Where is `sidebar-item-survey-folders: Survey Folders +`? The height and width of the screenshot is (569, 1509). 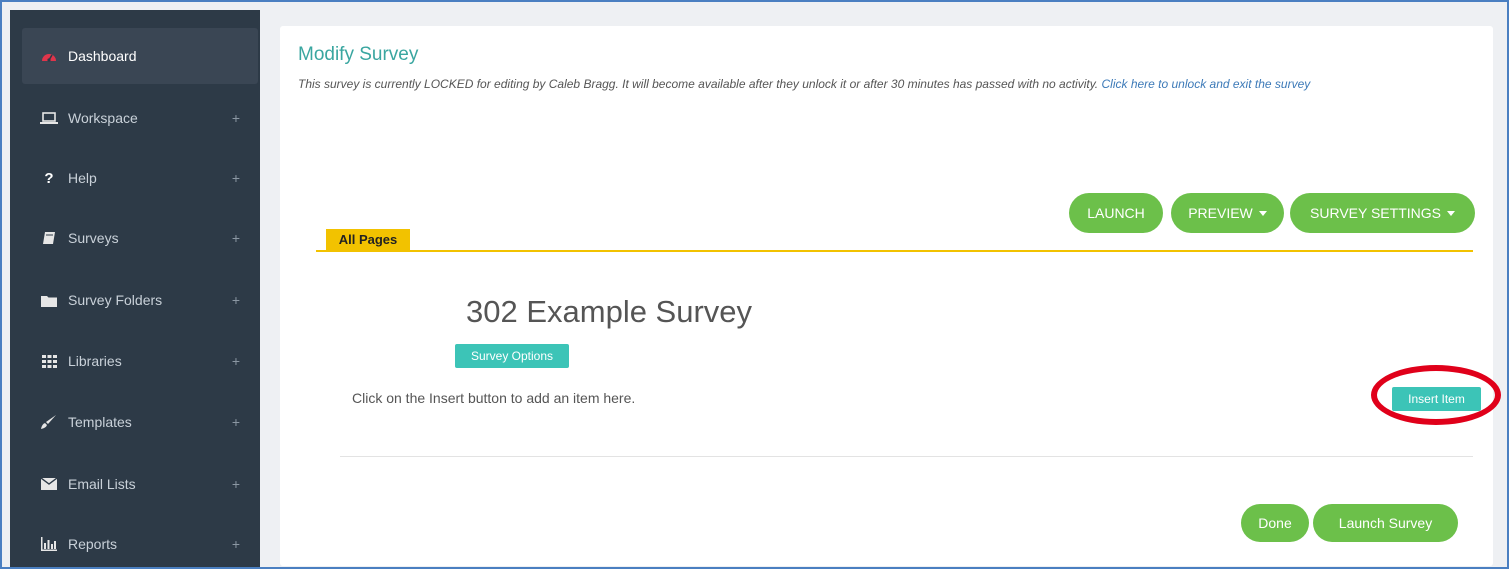 sidebar-item-survey-folders: Survey Folders + is located at coordinates (140, 300).